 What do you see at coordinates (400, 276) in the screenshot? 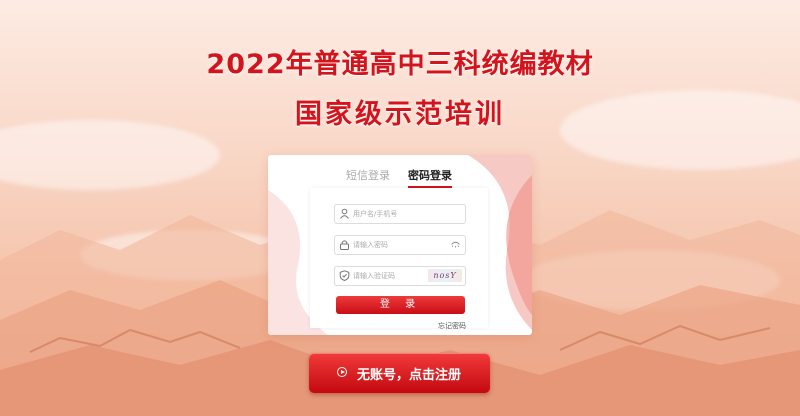
I see `captcha-field: nosY` at bounding box center [400, 276].